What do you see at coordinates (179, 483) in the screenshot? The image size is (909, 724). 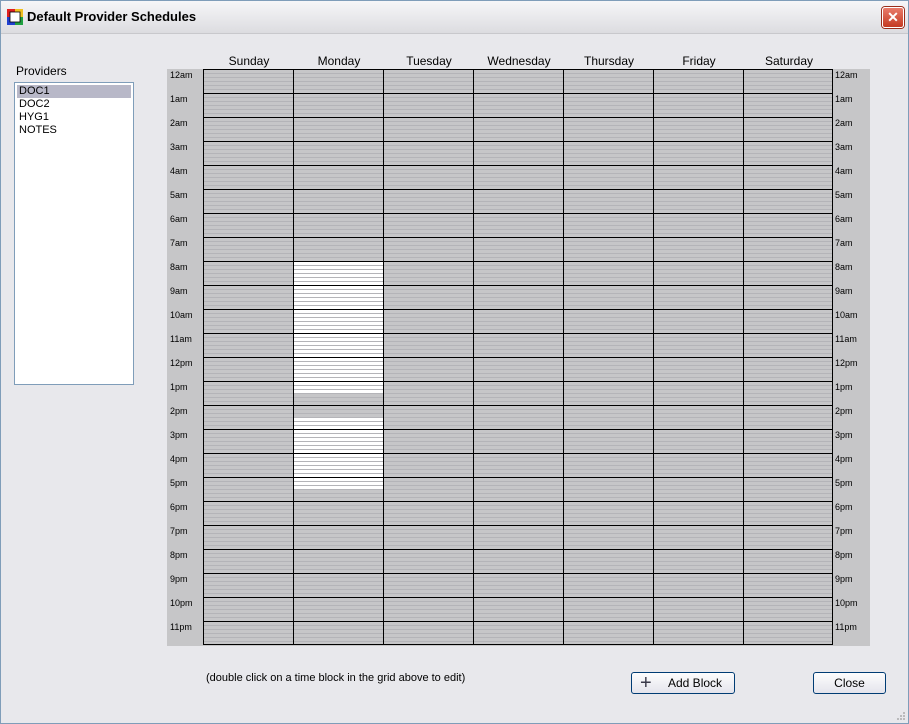 I see `hour-label-left: 5pm` at bounding box center [179, 483].